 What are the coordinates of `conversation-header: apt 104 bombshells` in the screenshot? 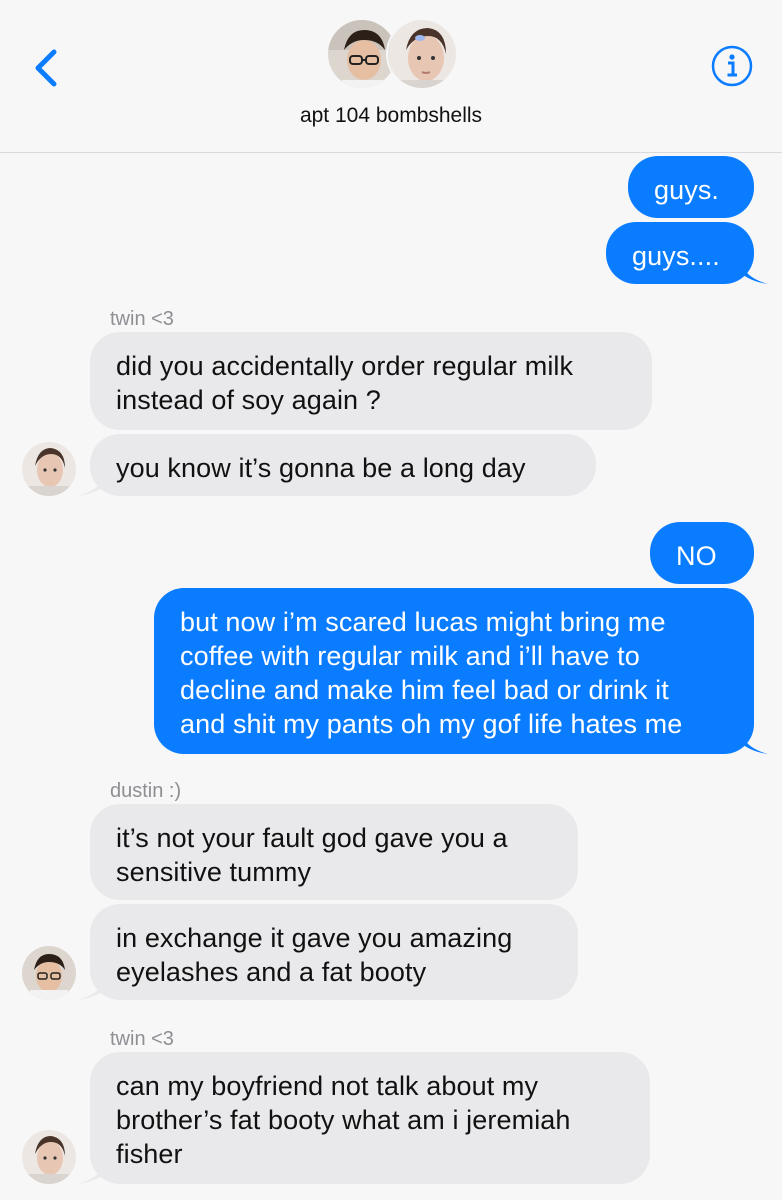 It's located at (391, 76).